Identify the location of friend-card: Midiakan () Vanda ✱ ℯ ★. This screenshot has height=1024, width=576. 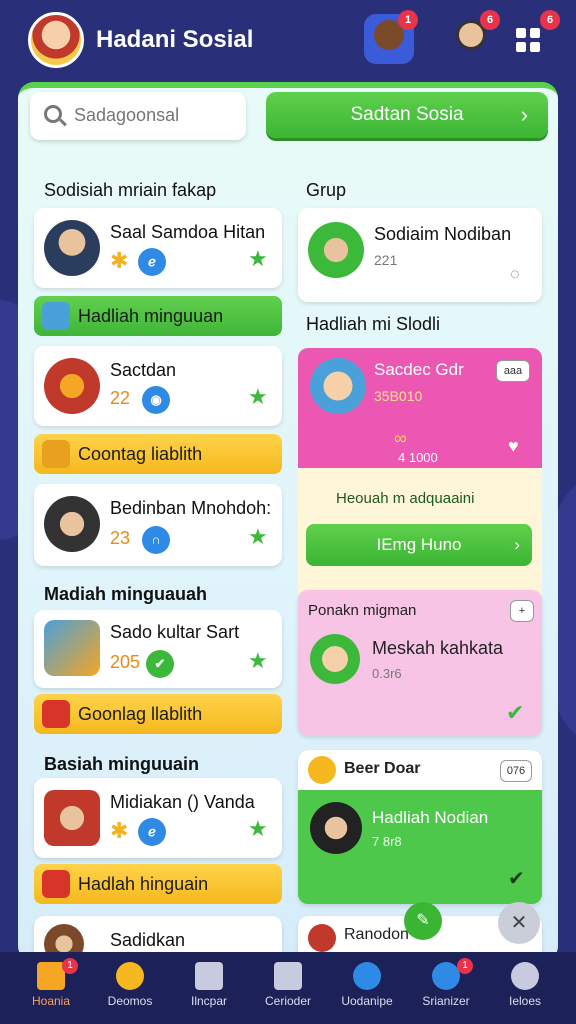
(158, 818).